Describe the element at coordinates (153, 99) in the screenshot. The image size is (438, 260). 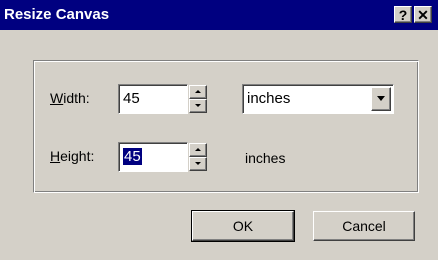
I see `width-field: 45` at that location.